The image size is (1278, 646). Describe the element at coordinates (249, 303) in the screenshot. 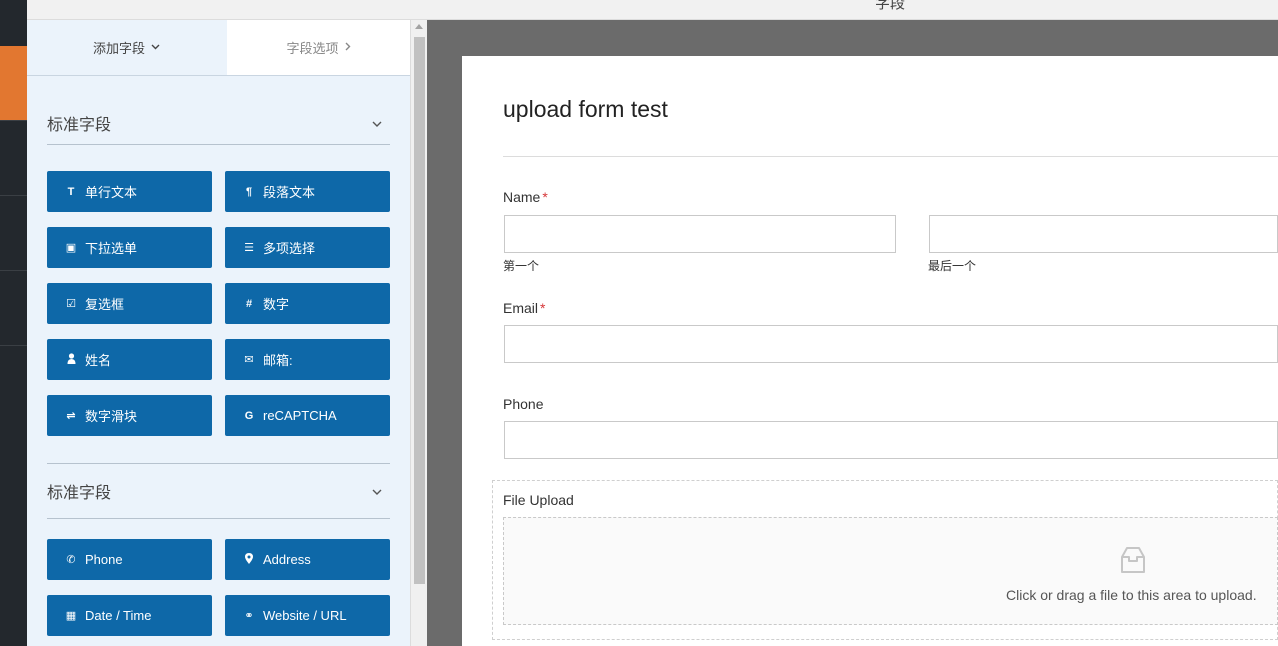

I see `hash-icon: #` at that location.